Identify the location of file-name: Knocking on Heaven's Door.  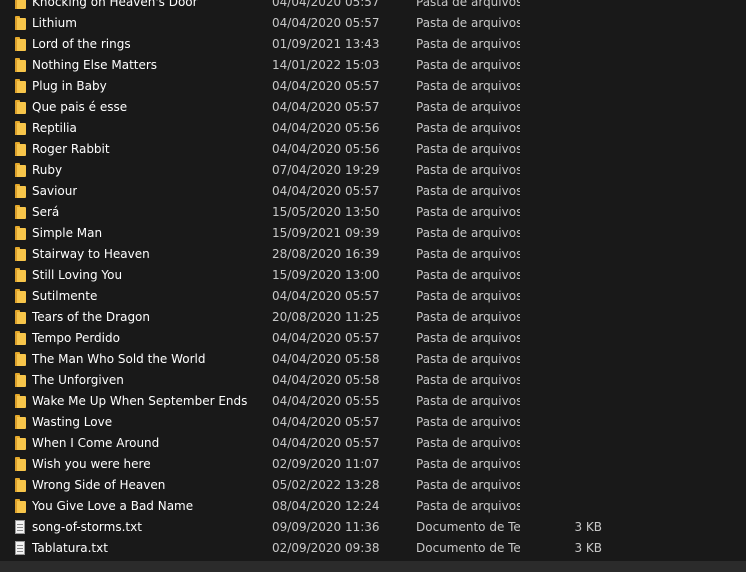
(115, 4).